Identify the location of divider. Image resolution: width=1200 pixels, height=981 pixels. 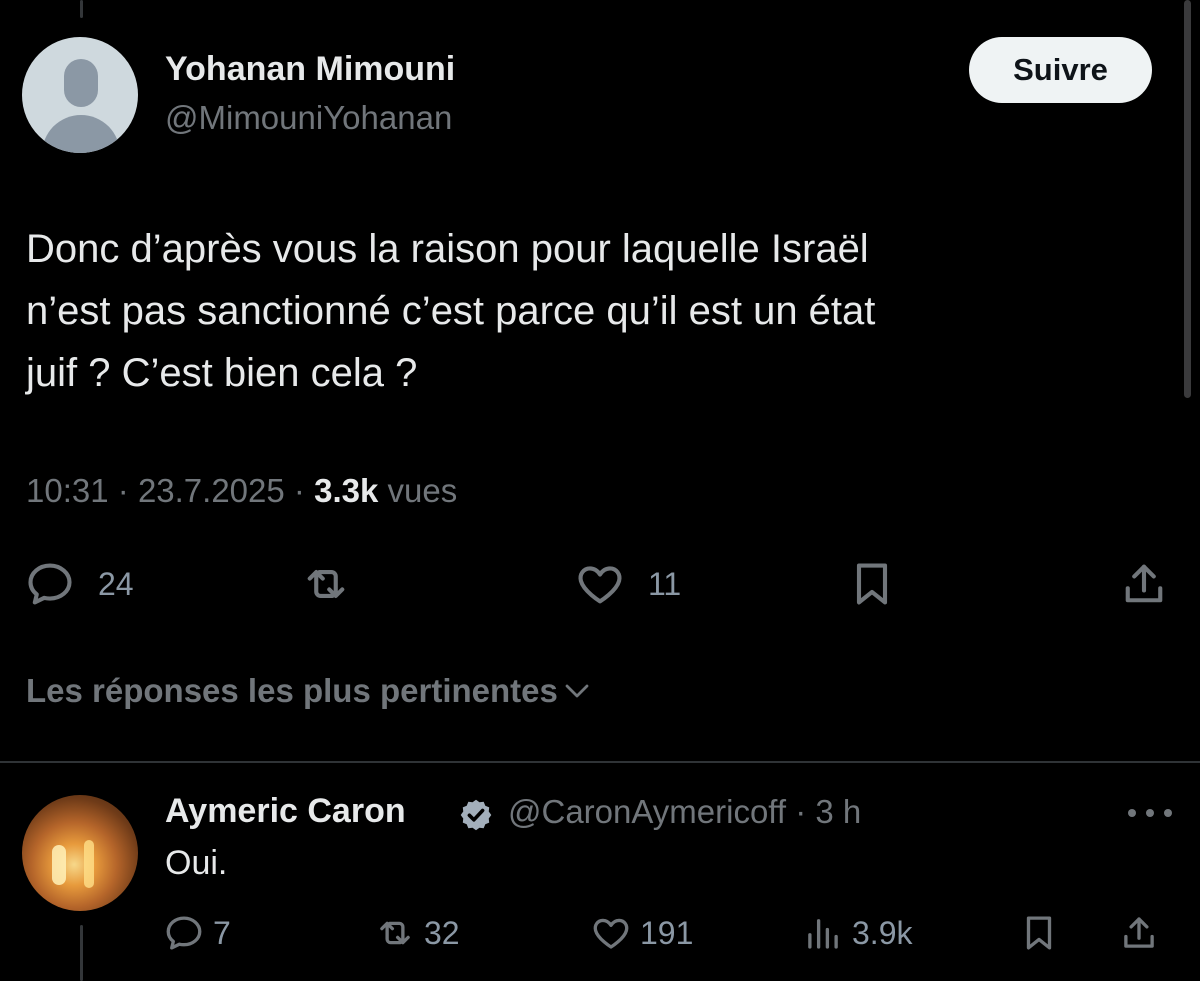
(600, 762).